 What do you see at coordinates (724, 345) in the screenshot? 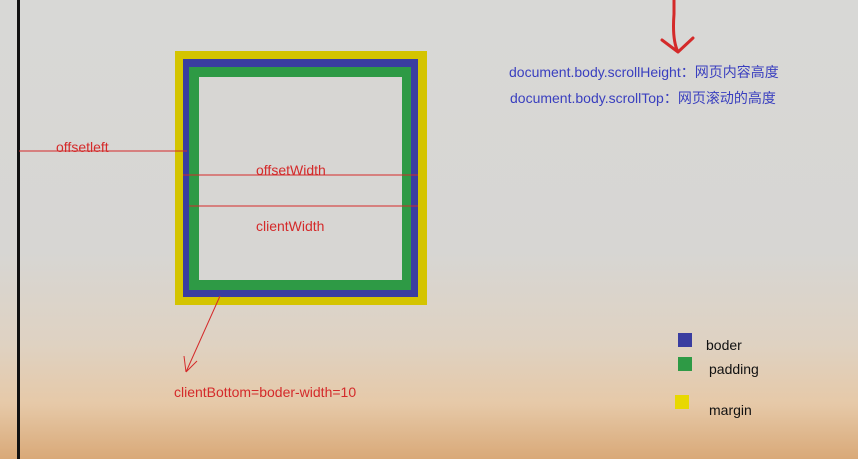
I see `legend-label-boder: boder` at bounding box center [724, 345].